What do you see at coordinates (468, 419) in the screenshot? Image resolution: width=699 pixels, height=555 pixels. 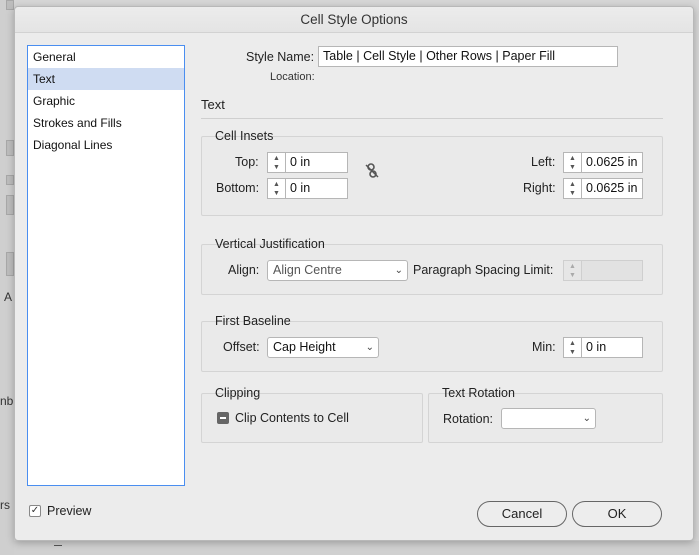 I see `rotation-label: Rotation:` at bounding box center [468, 419].